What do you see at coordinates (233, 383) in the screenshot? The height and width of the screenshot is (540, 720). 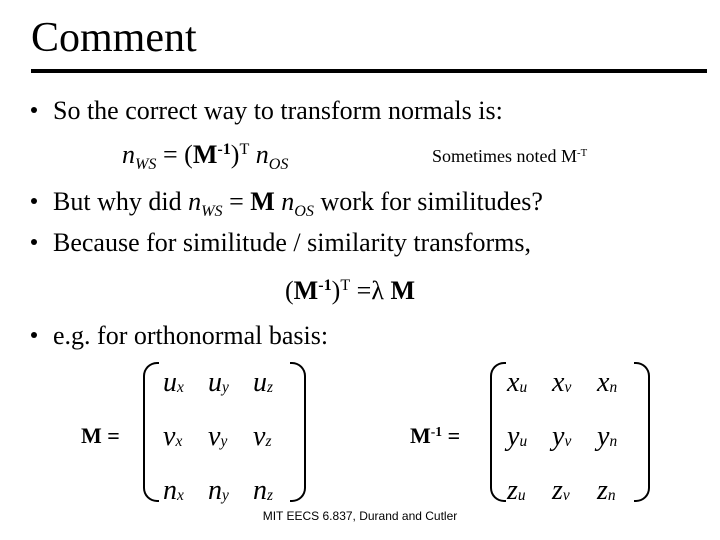 I see `matrix-cell: uy` at bounding box center [233, 383].